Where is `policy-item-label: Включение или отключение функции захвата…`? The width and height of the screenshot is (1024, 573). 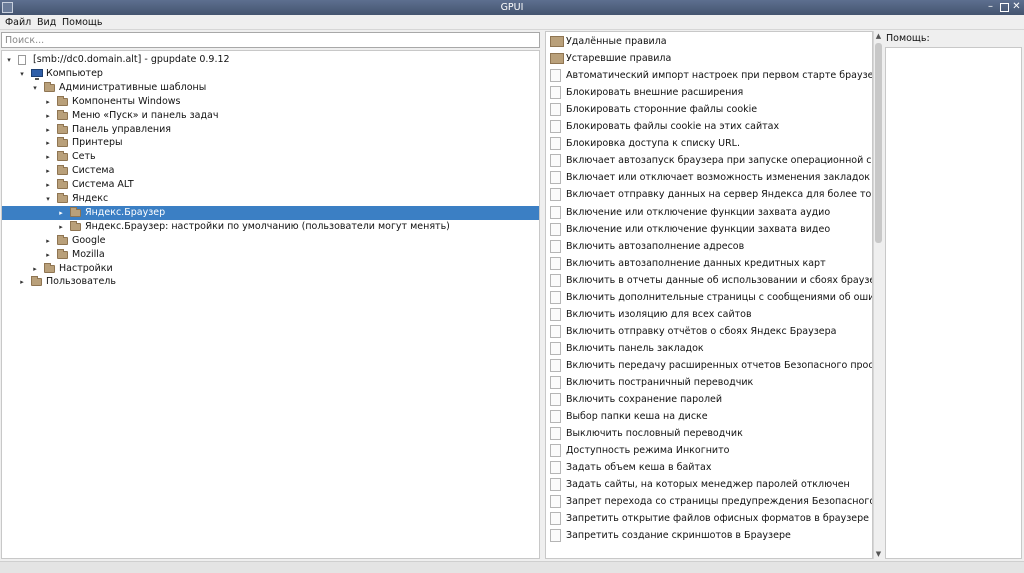
policy-item-label: Включение или отключение функции захвата… is located at coordinates (698, 212).